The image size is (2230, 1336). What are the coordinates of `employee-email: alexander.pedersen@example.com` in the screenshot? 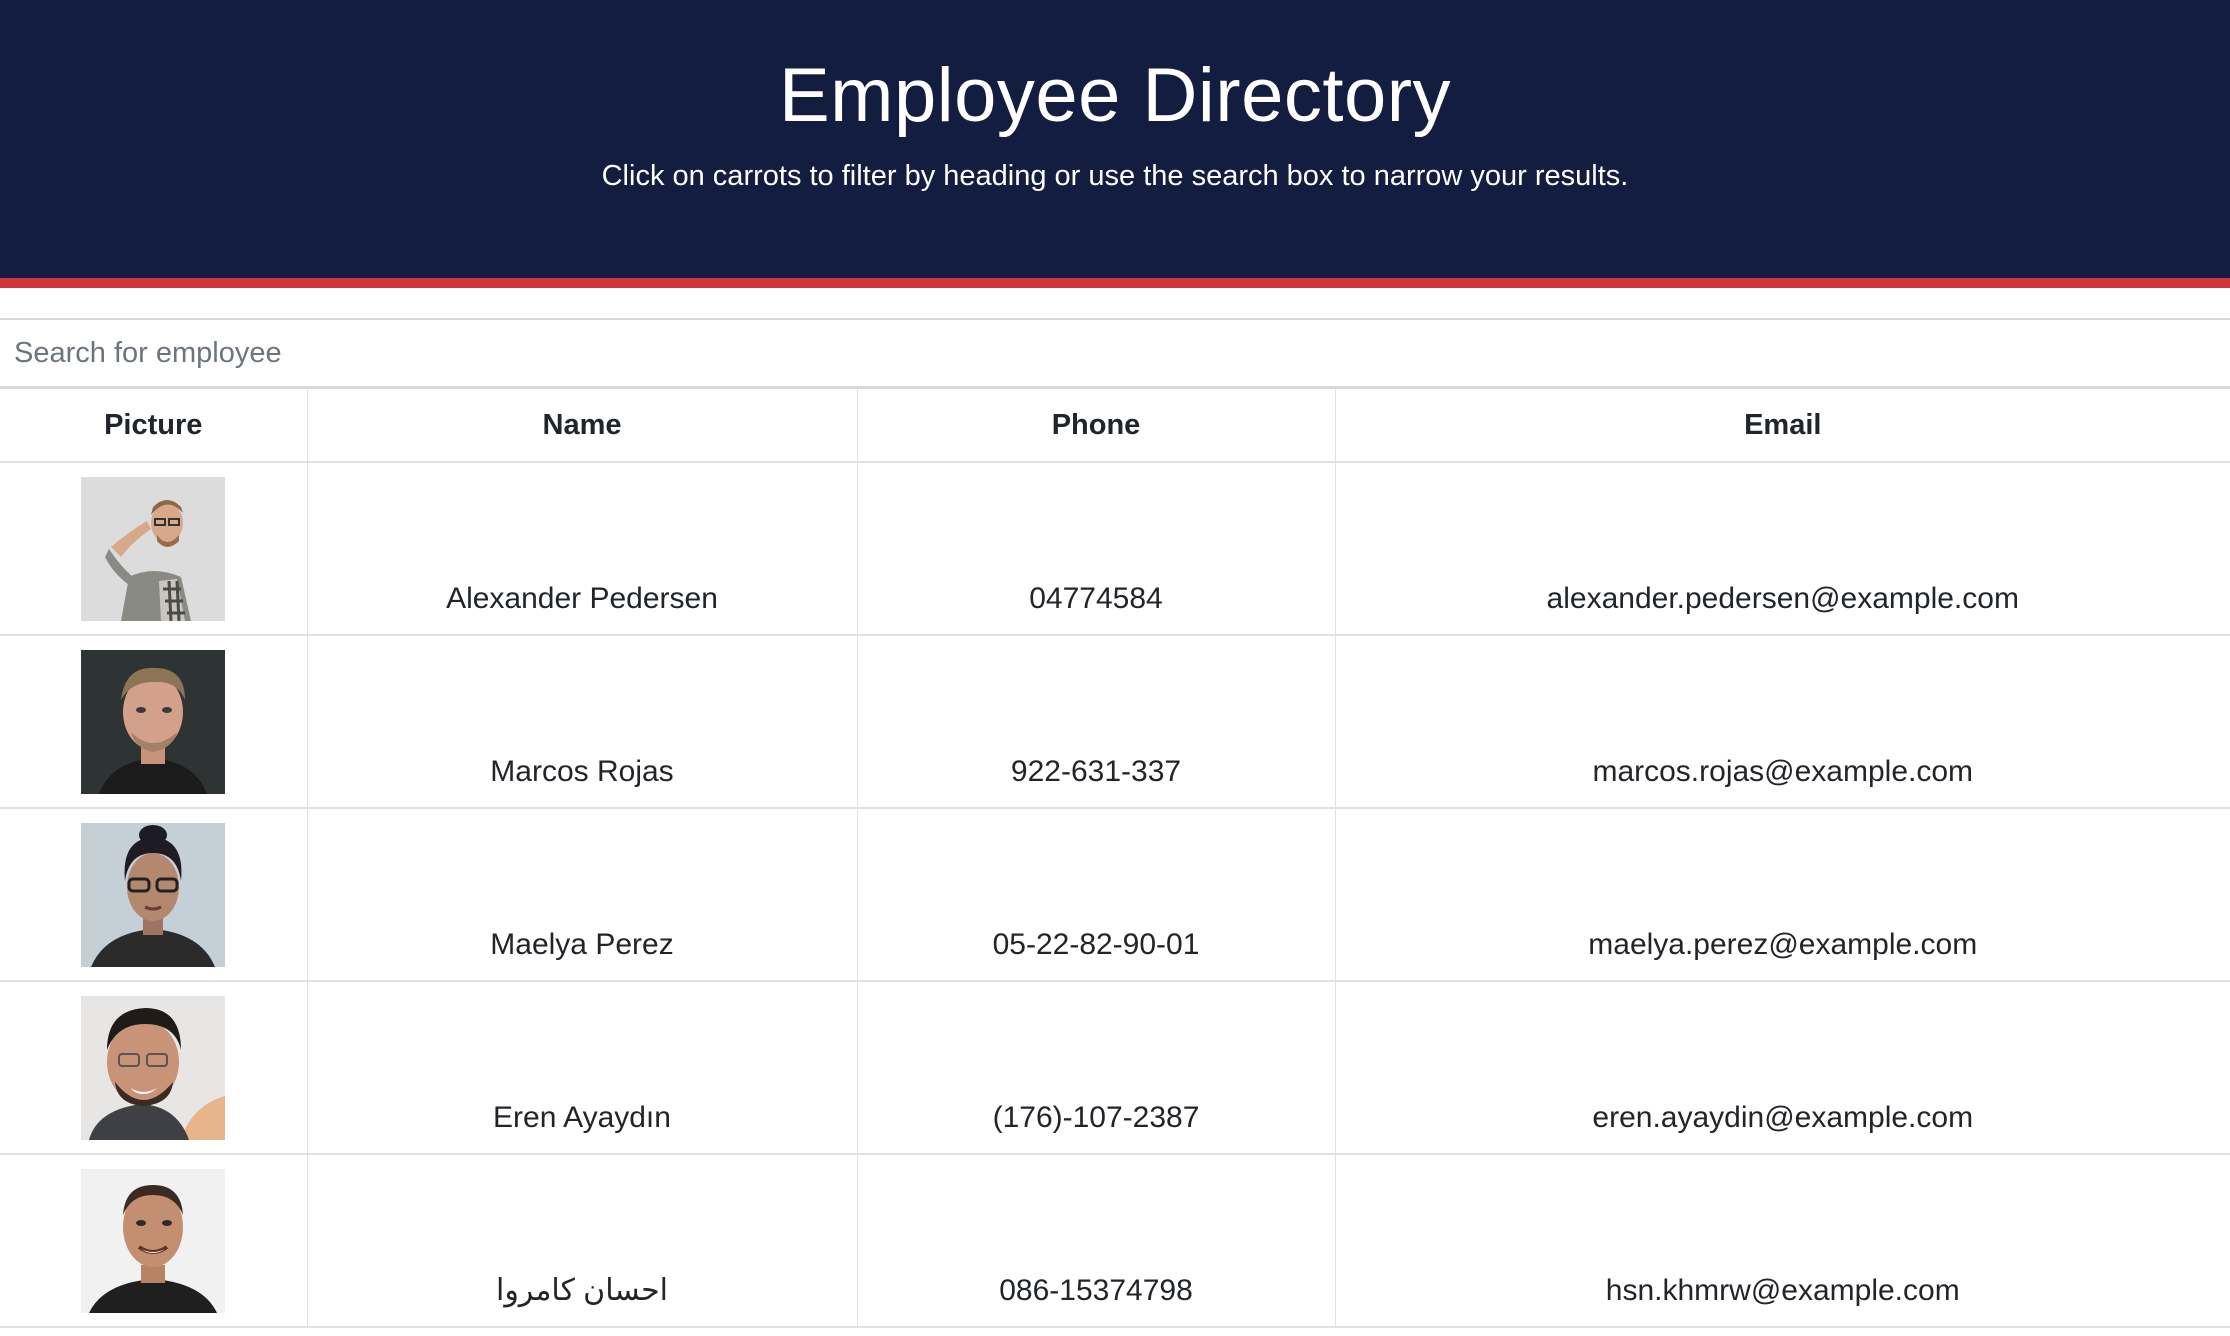 It's located at (1782, 549).